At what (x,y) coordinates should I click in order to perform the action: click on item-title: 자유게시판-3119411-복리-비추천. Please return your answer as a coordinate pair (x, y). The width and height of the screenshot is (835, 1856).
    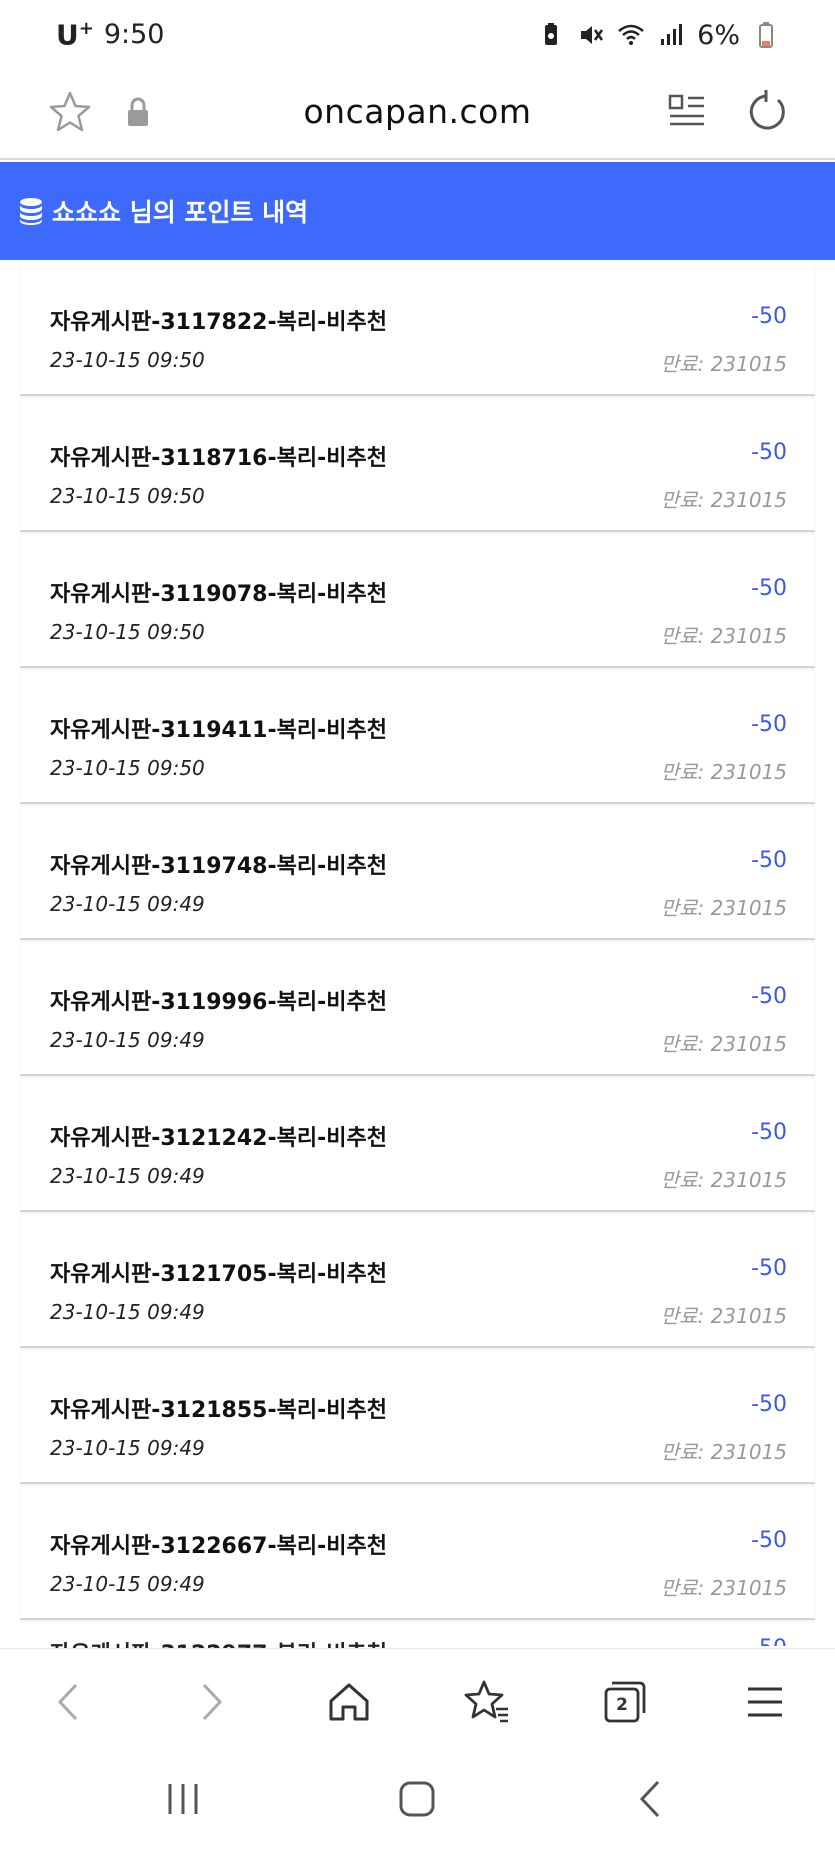
    Looking at the image, I should click on (218, 730).